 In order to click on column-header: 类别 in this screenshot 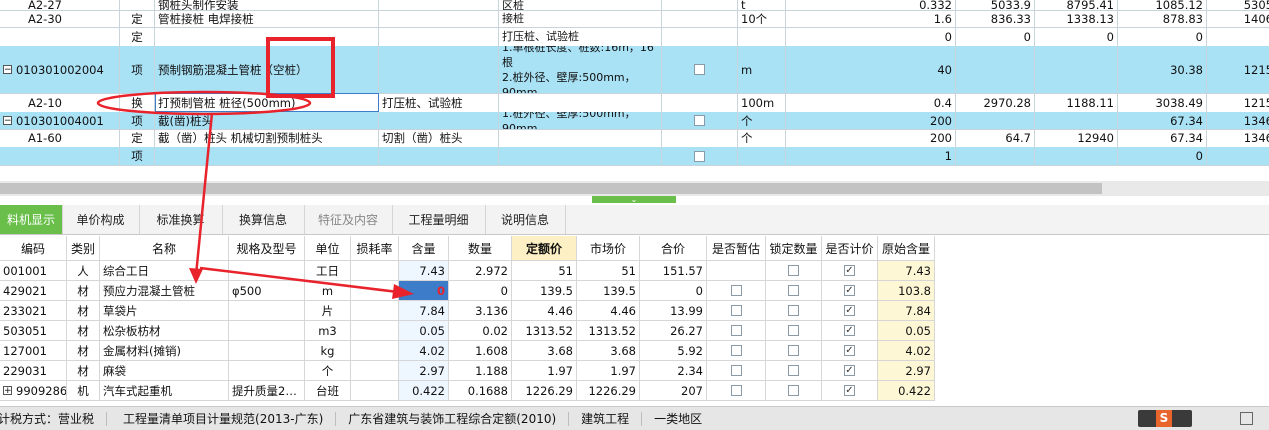, I will do `click(83, 248)`.